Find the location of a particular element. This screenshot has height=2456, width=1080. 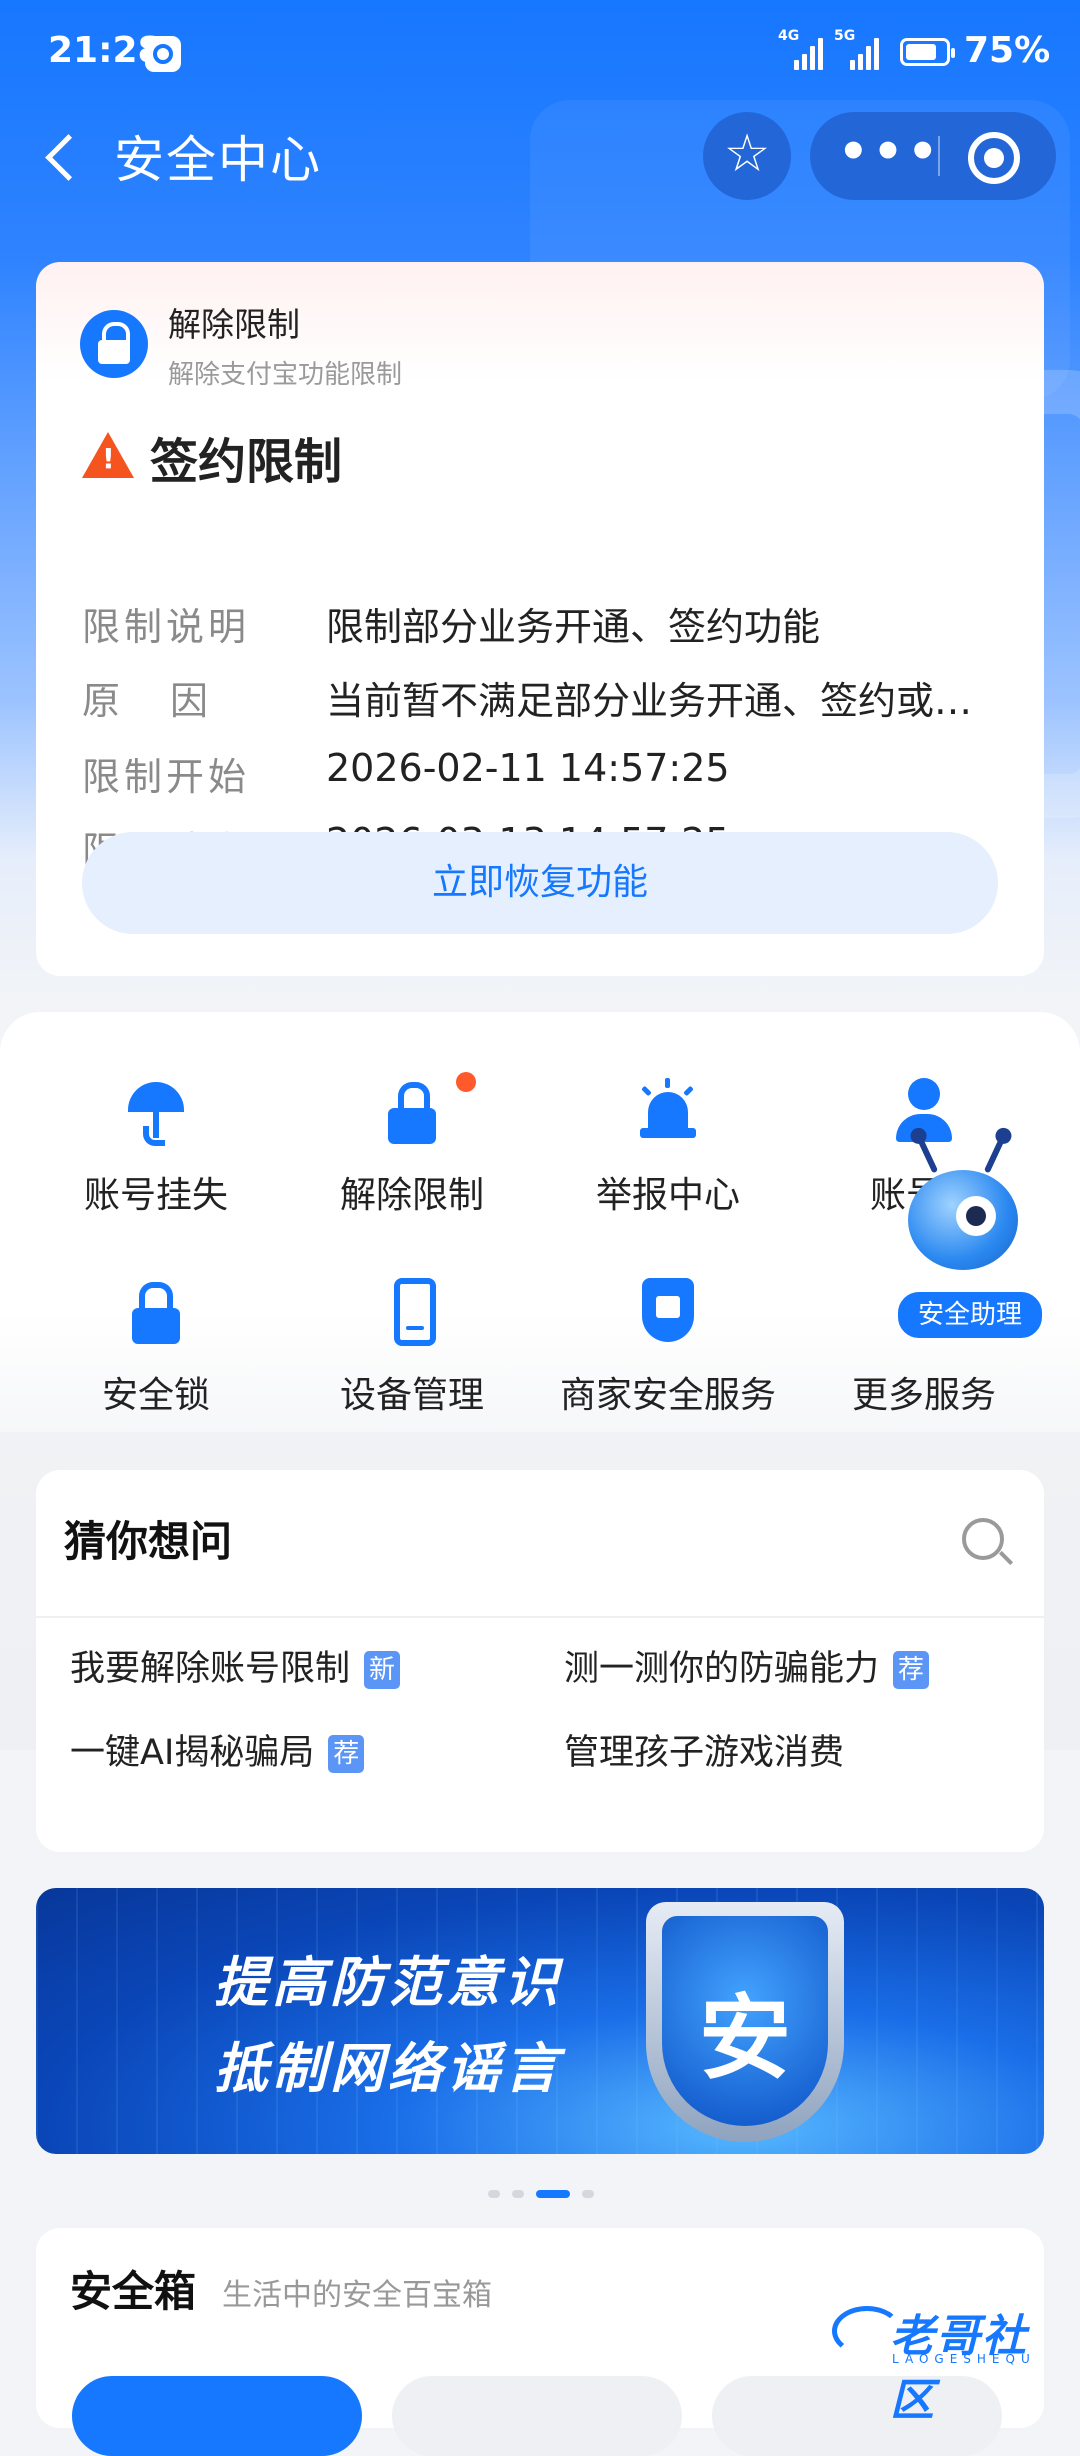

star-icon: ☆ is located at coordinates (747, 154).